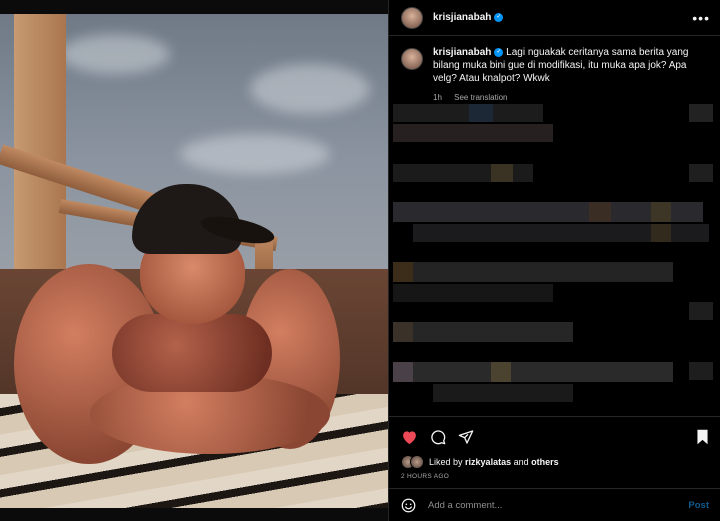  What do you see at coordinates (462, 17) in the screenshot?
I see `author-username: krisjianabah` at bounding box center [462, 17].